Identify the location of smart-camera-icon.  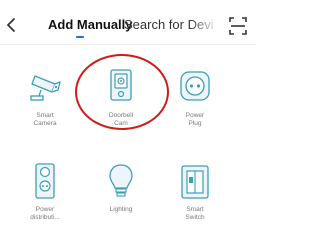
(45, 88).